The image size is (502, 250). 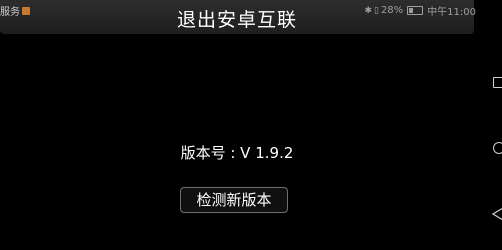 I want to click on notification-icon, so click(x=26, y=10).